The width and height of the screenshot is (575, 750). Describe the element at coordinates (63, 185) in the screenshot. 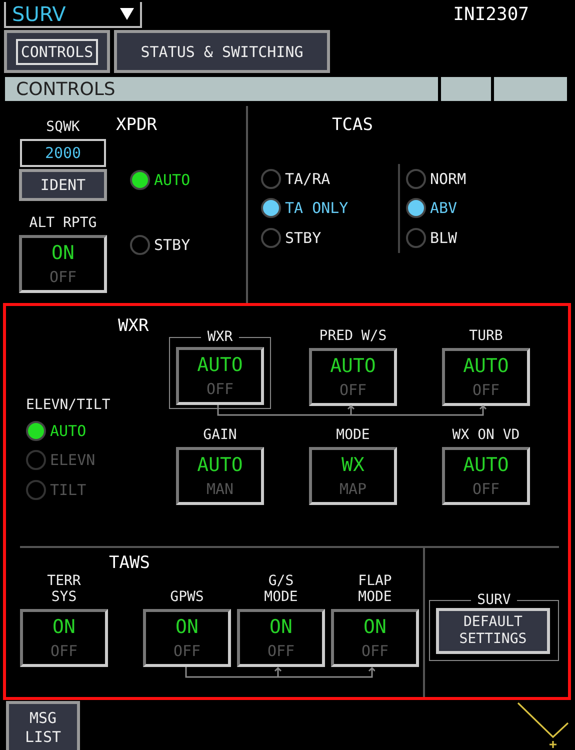

I see `ident-button: IDENT` at that location.